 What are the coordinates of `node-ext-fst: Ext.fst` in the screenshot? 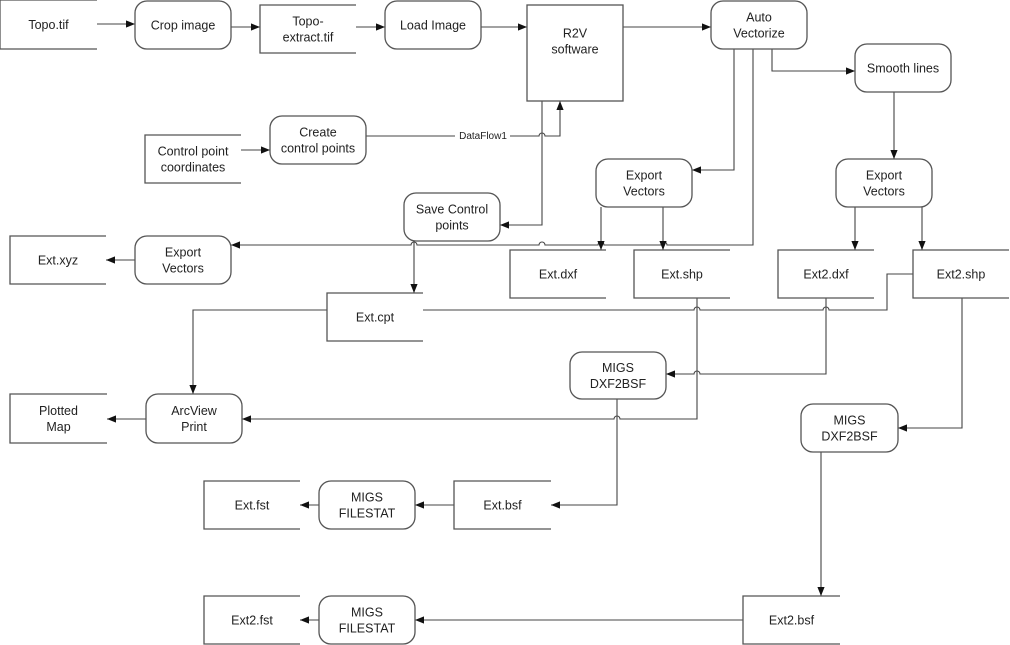 It's located at (251, 505).